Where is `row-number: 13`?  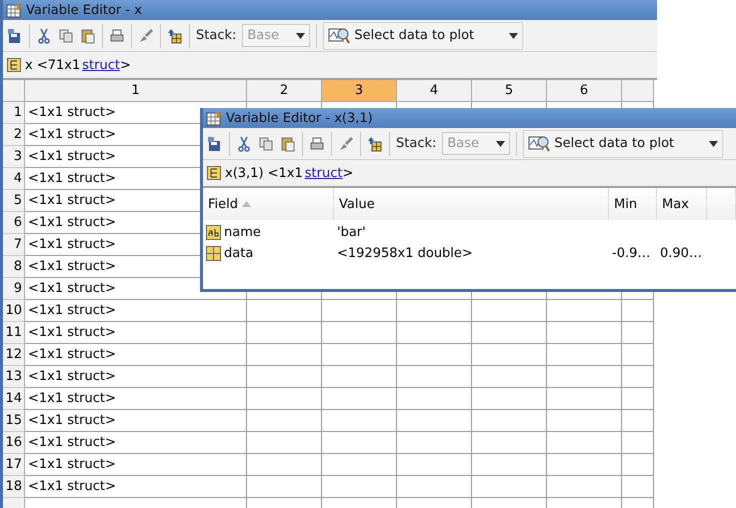
row-number: 13 is located at coordinates (14, 377).